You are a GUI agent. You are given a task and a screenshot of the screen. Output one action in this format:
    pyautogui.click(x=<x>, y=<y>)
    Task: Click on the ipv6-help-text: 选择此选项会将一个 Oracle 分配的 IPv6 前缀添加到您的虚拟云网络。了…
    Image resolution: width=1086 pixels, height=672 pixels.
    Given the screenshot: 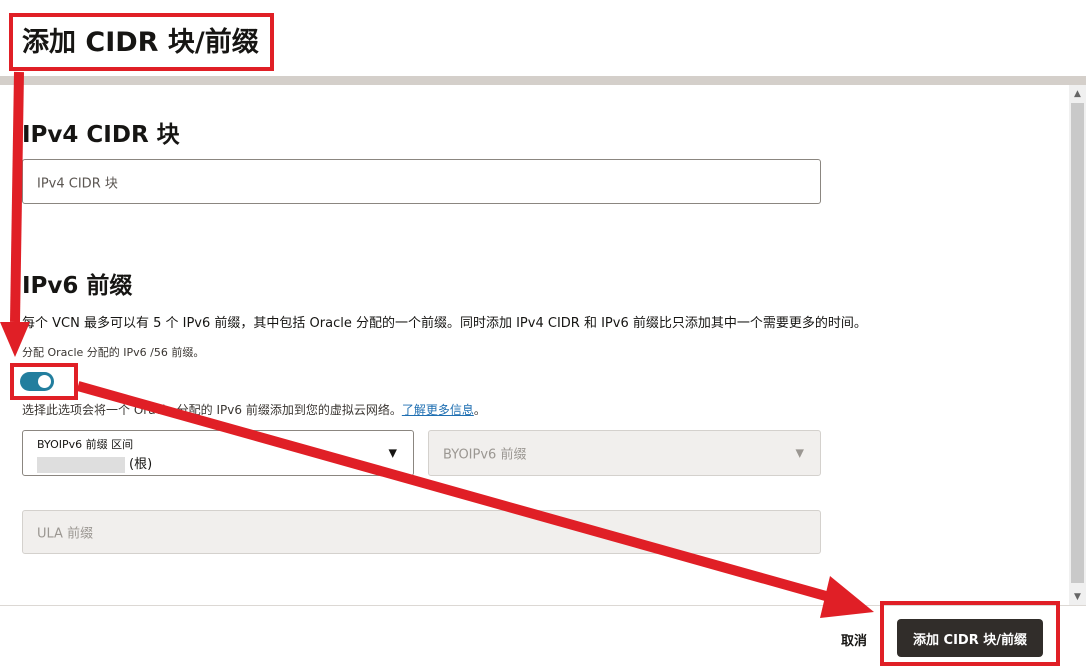 What is the action you would take?
    pyautogui.click(x=254, y=409)
    